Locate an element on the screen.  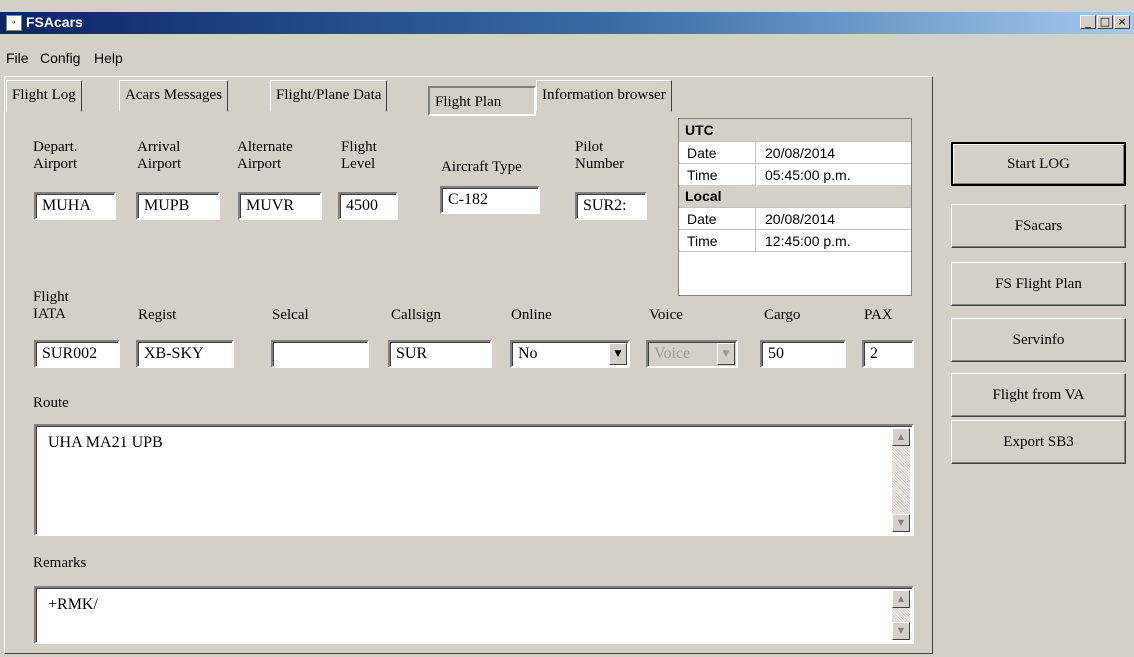
flight-level-label: Flight Level is located at coordinates (359, 155).